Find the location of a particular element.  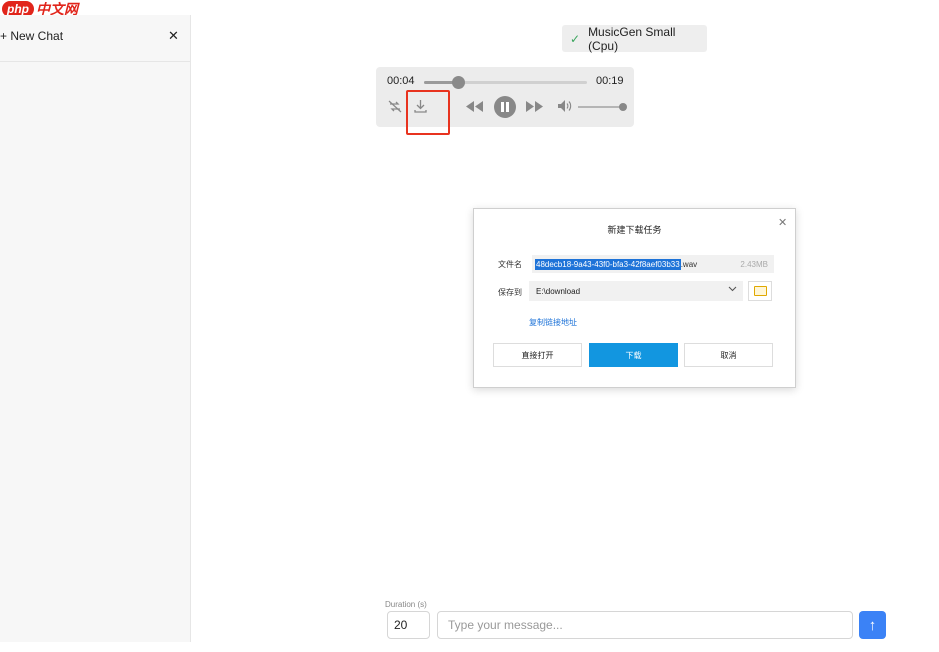

copy-link-button: 复制链接地址 is located at coordinates (553, 322).